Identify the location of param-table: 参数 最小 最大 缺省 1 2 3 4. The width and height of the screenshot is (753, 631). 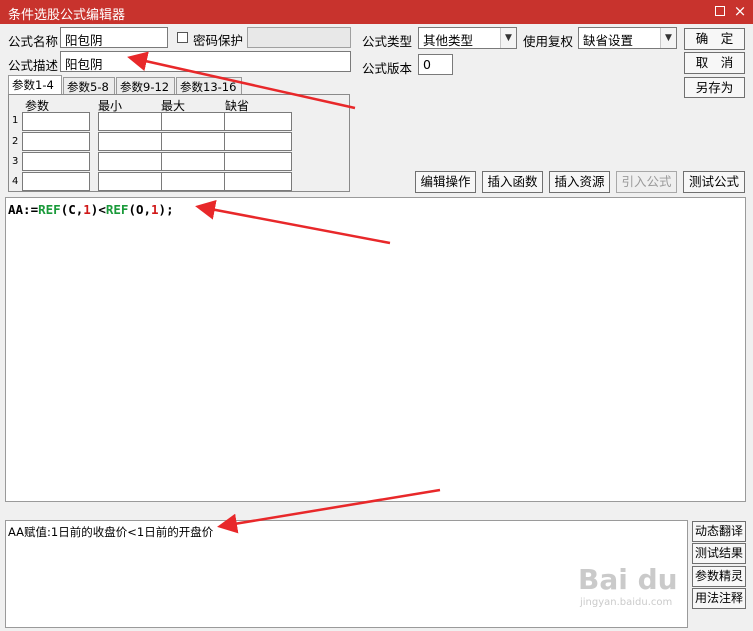
(179, 143).